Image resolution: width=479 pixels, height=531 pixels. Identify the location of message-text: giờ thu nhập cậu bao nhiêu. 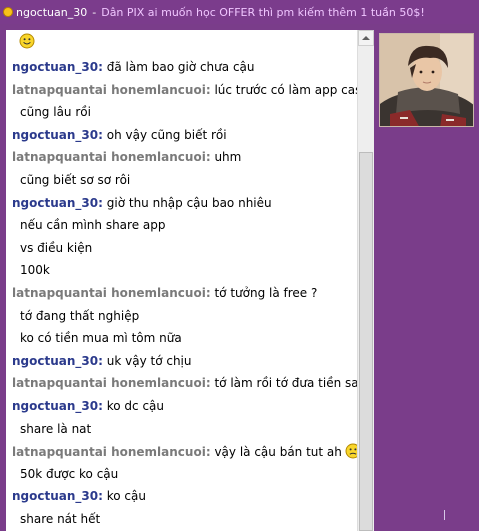
(189, 203).